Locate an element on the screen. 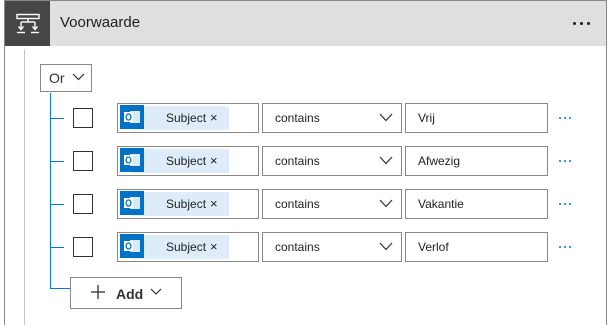 The width and height of the screenshot is (612, 325). card-more-options-button is located at coordinates (581, 23).